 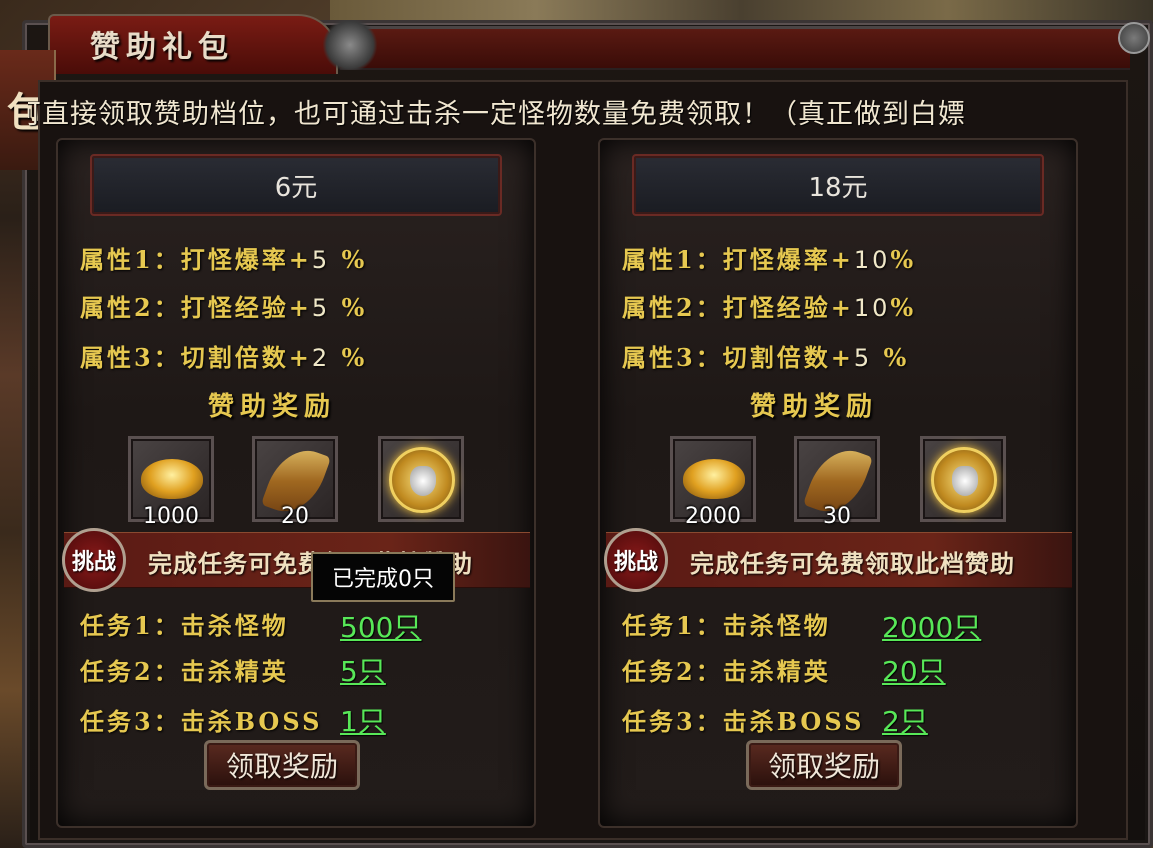 I want to click on reward-slot-gold: 2000, so click(x=713, y=482).